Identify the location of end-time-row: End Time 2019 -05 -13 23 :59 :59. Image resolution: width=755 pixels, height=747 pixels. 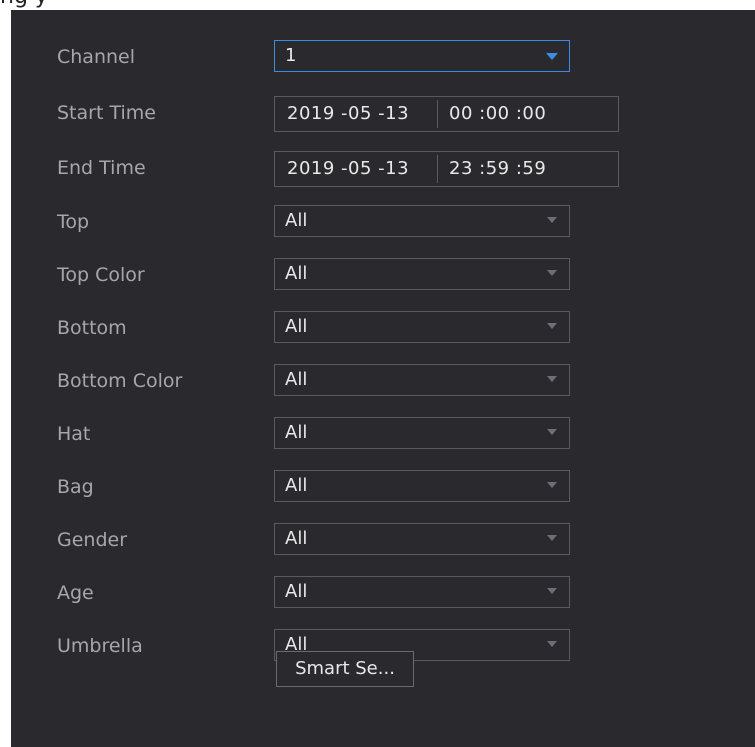
(383, 168).